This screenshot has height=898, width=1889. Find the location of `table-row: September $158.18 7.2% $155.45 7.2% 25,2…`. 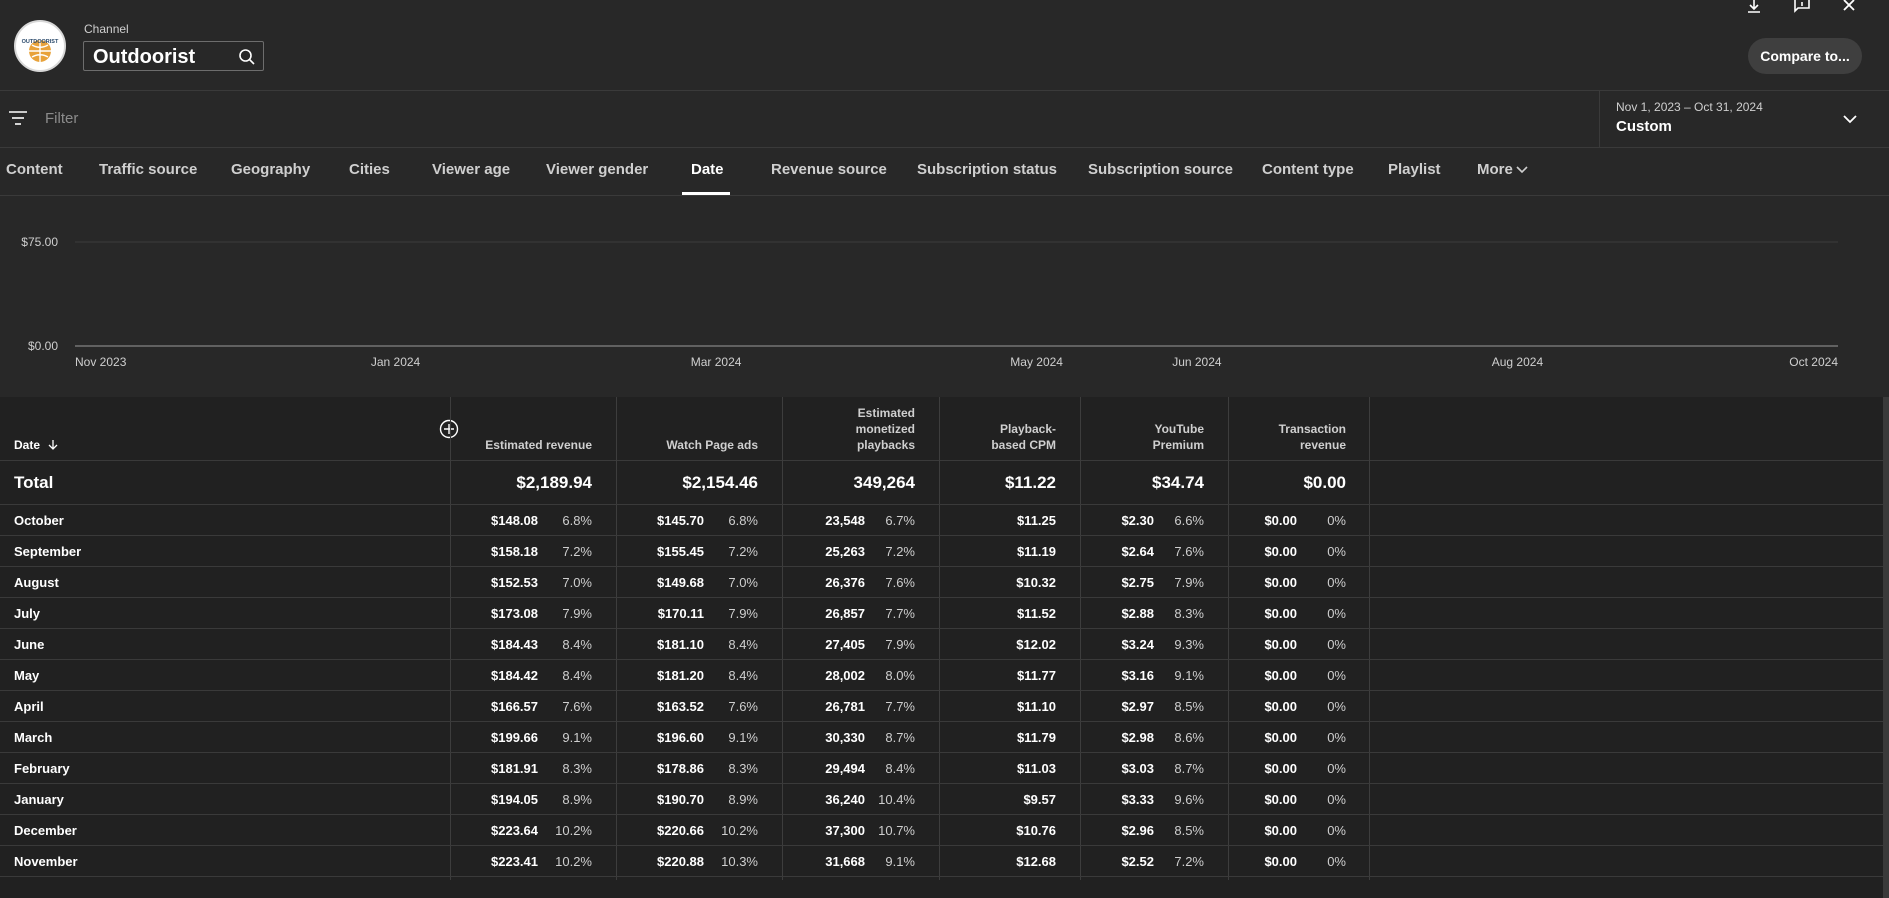

table-row: September $158.18 7.2% $155.45 7.2% 25,2… is located at coordinates (944, 551).